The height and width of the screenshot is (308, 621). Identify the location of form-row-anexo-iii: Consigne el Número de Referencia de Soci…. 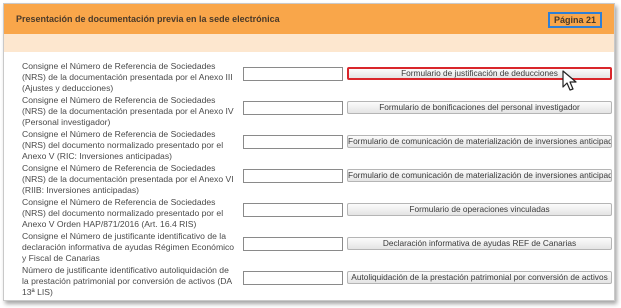
(309, 79).